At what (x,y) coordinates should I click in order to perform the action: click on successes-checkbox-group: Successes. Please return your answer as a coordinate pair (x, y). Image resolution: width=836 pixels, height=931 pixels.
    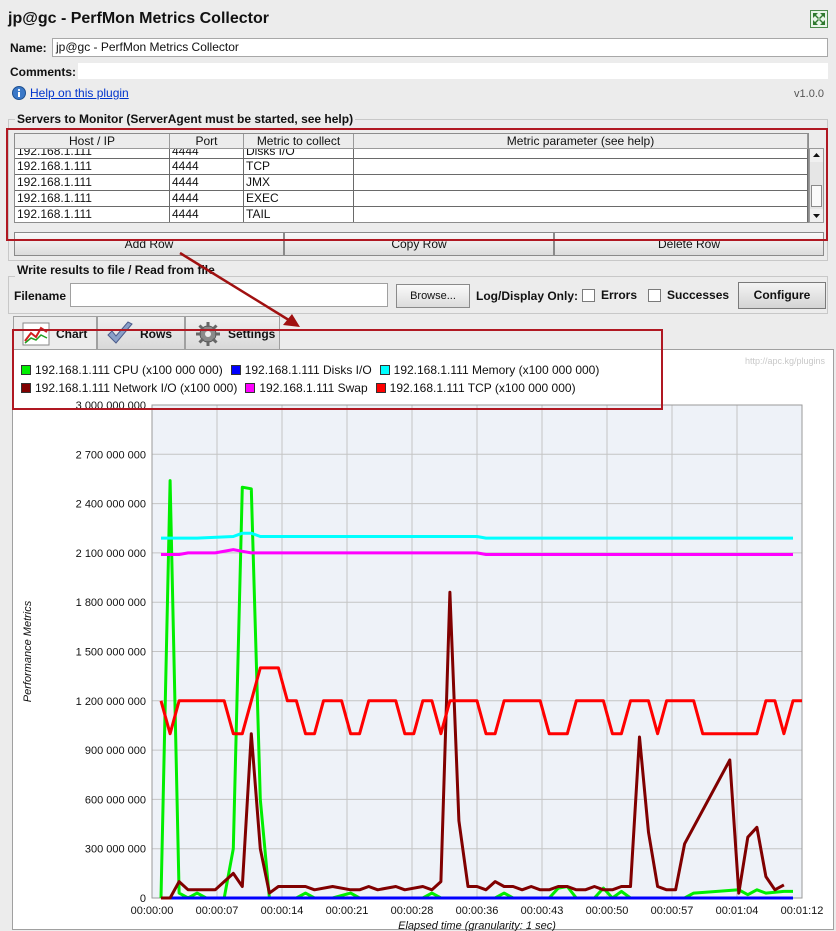
    Looking at the image, I should click on (688, 295).